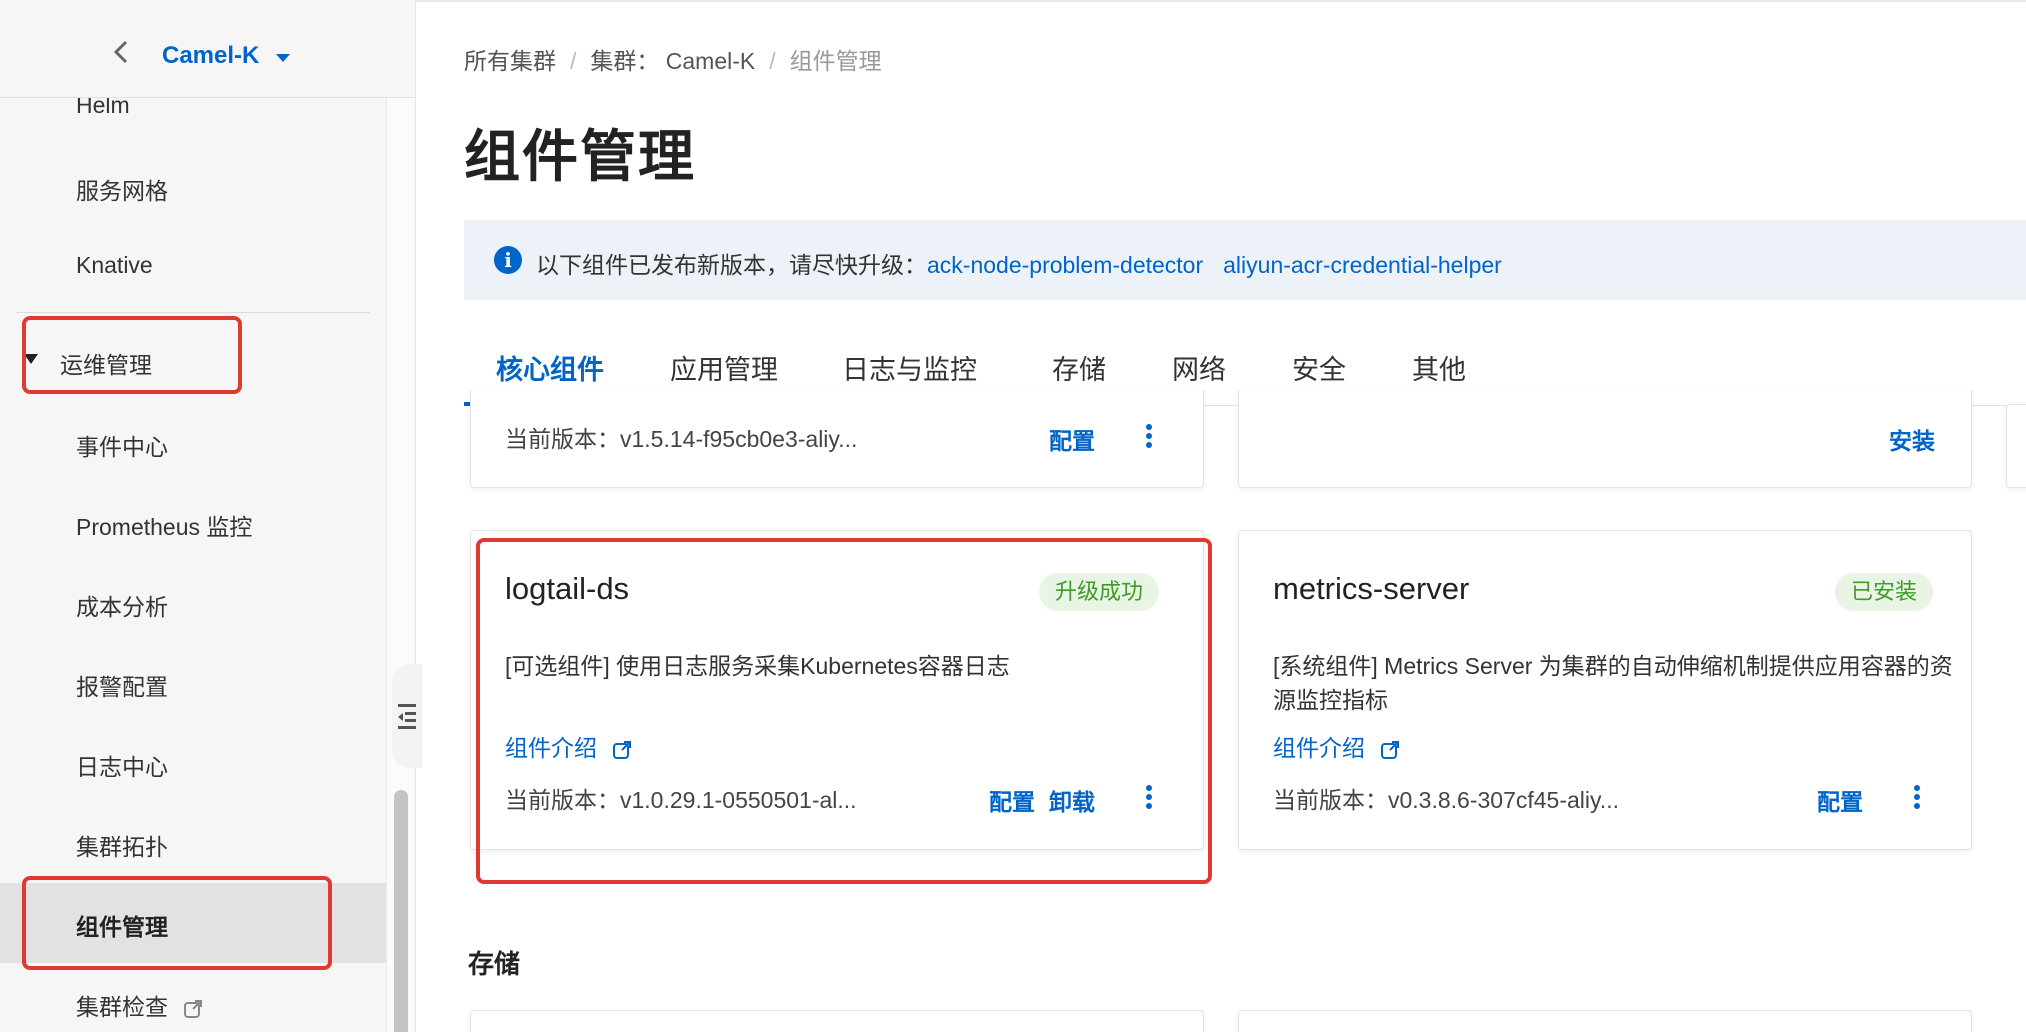  Describe the element at coordinates (122, 445) in the screenshot. I see `sidebar-item-event-center: 事件中心` at that location.